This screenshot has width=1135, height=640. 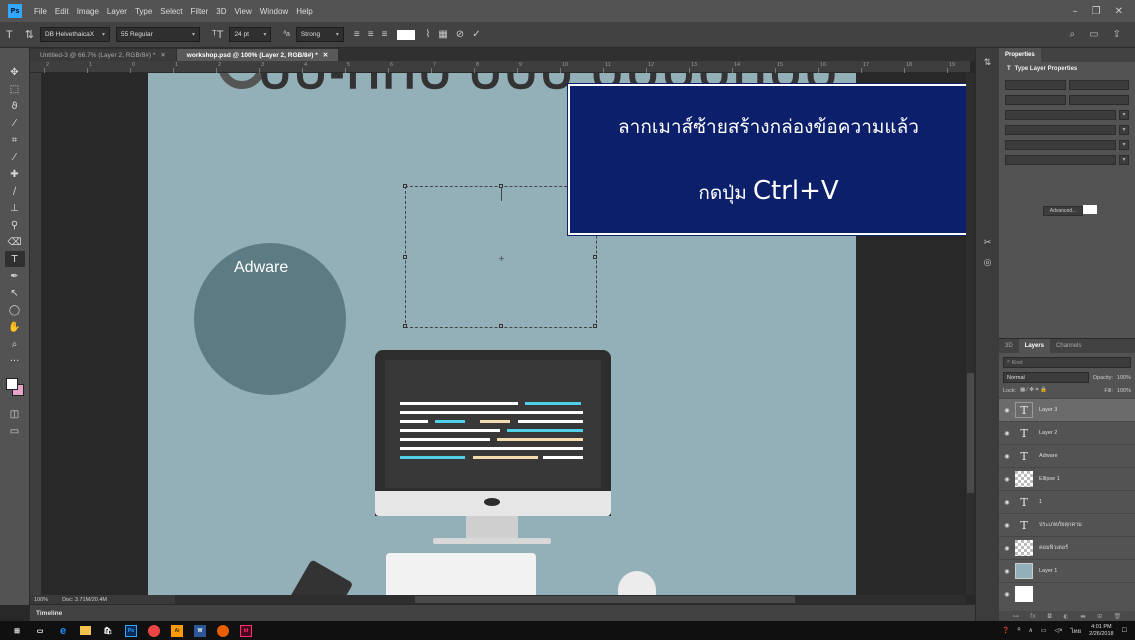 I want to click on link-icon: ⊶, so click(x=1016, y=616).